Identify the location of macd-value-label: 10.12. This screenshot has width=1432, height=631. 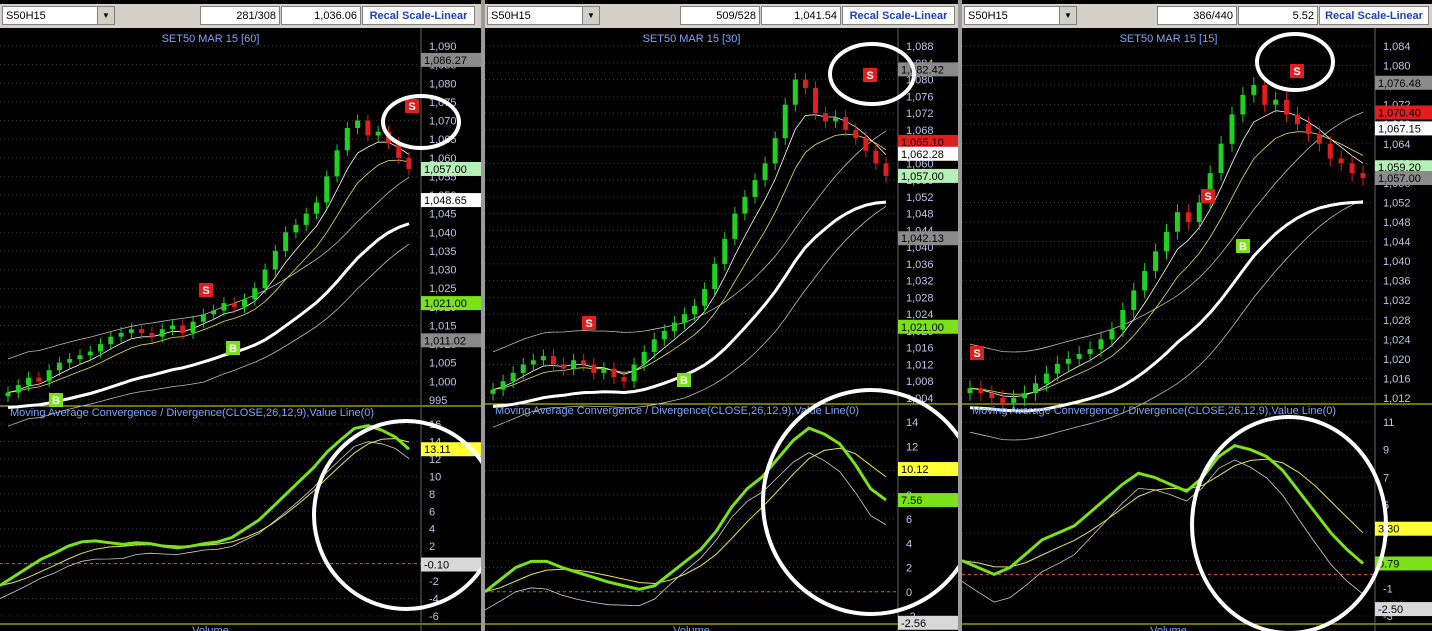
(928, 469).